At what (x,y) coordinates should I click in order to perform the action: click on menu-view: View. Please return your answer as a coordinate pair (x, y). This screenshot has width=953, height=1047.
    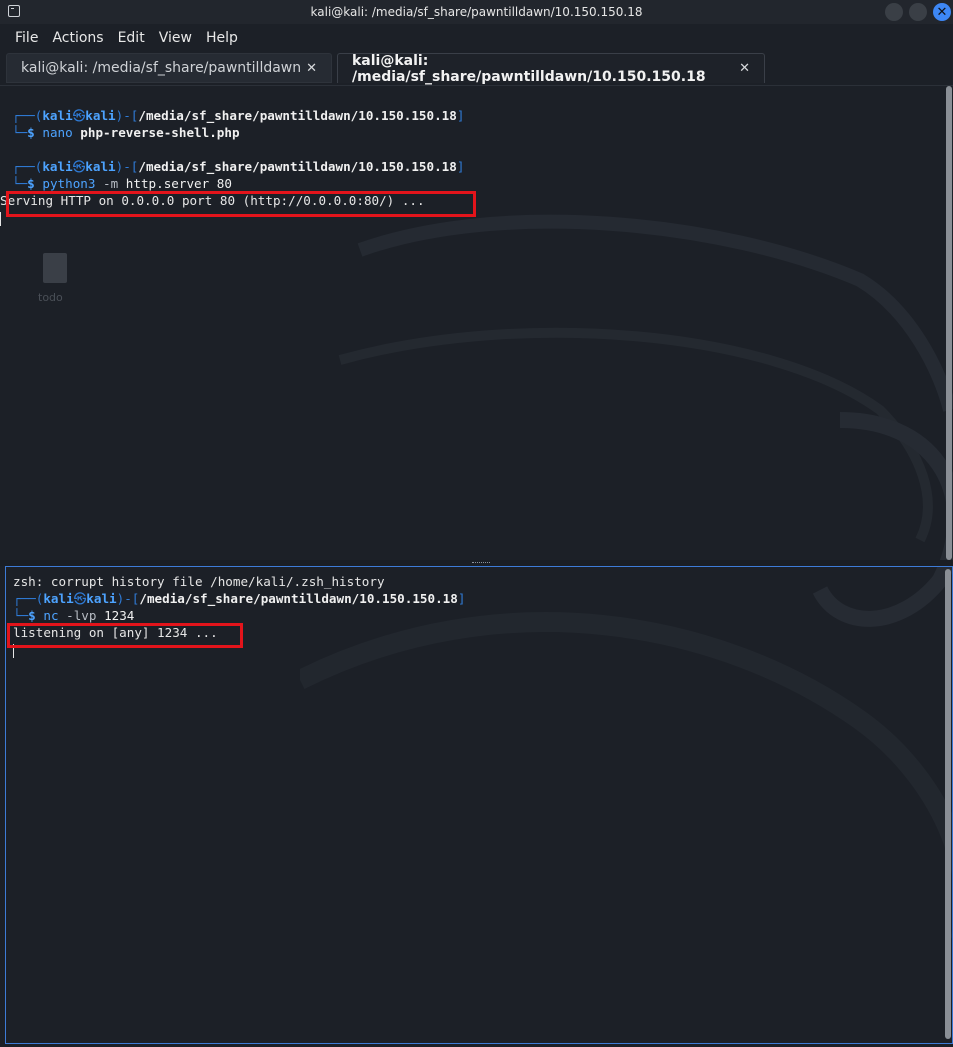
    Looking at the image, I should click on (175, 38).